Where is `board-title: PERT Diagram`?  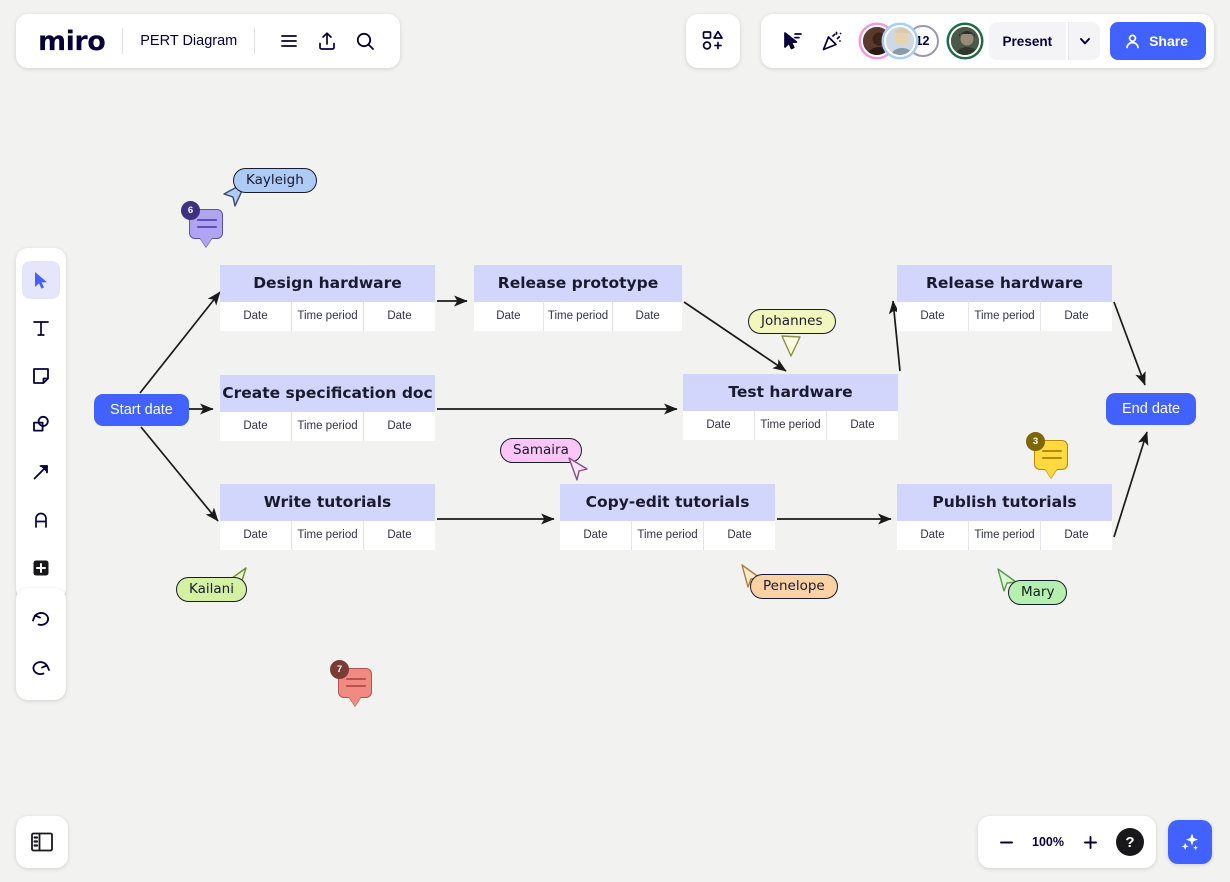
board-title: PERT Diagram is located at coordinates (188, 41).